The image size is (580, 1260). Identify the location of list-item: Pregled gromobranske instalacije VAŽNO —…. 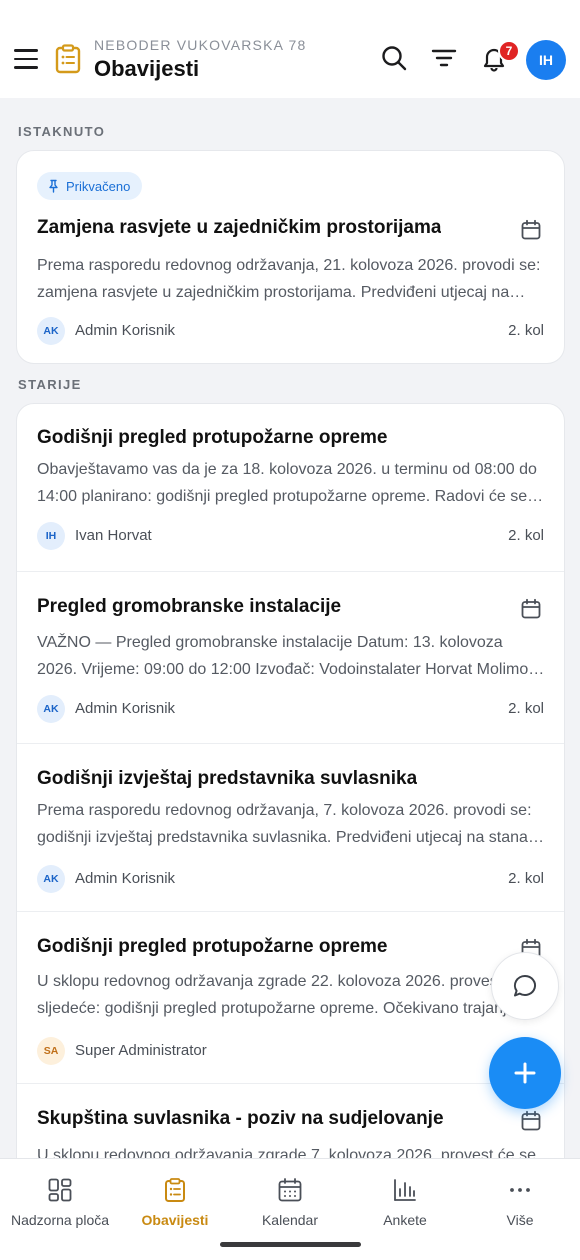
(290, 658).